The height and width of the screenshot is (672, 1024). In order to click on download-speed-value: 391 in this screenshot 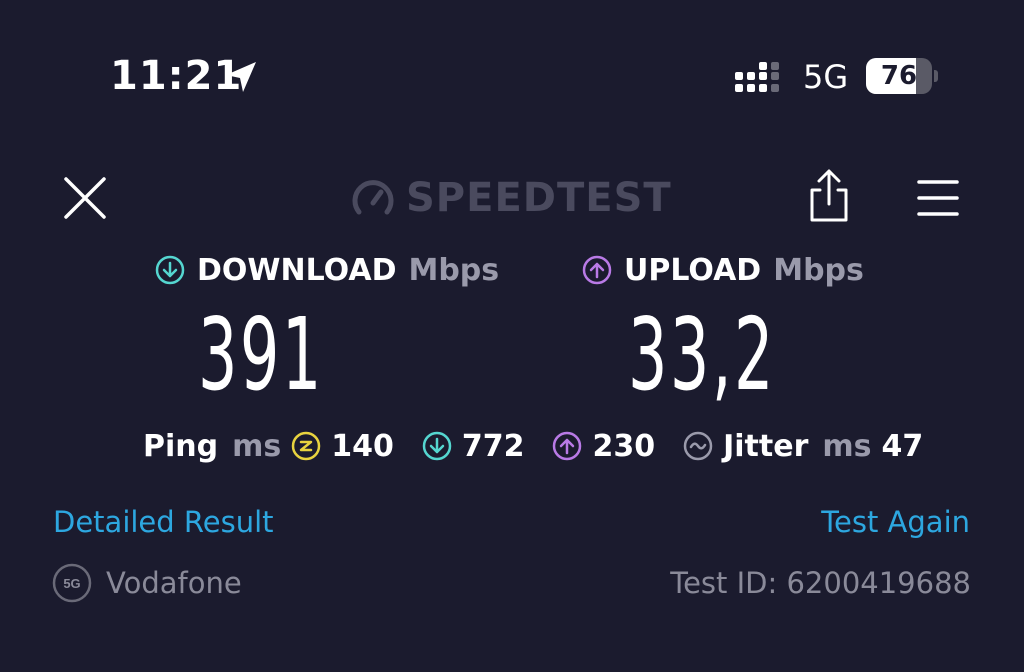, I will do `click(261, 354)`.